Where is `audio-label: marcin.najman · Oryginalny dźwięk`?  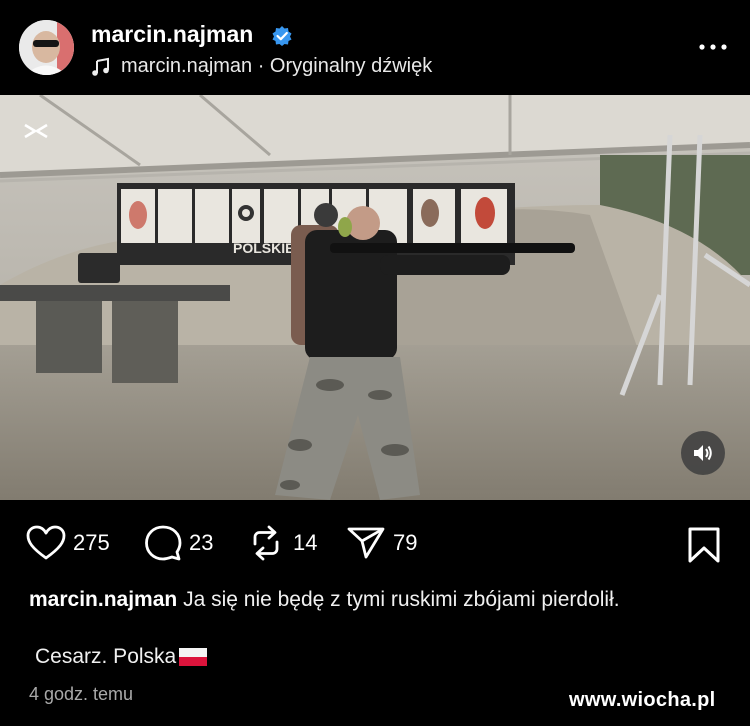 audio-label: marcin.najman · Oryginalny dźwięk is located at coordinates (277, 66).